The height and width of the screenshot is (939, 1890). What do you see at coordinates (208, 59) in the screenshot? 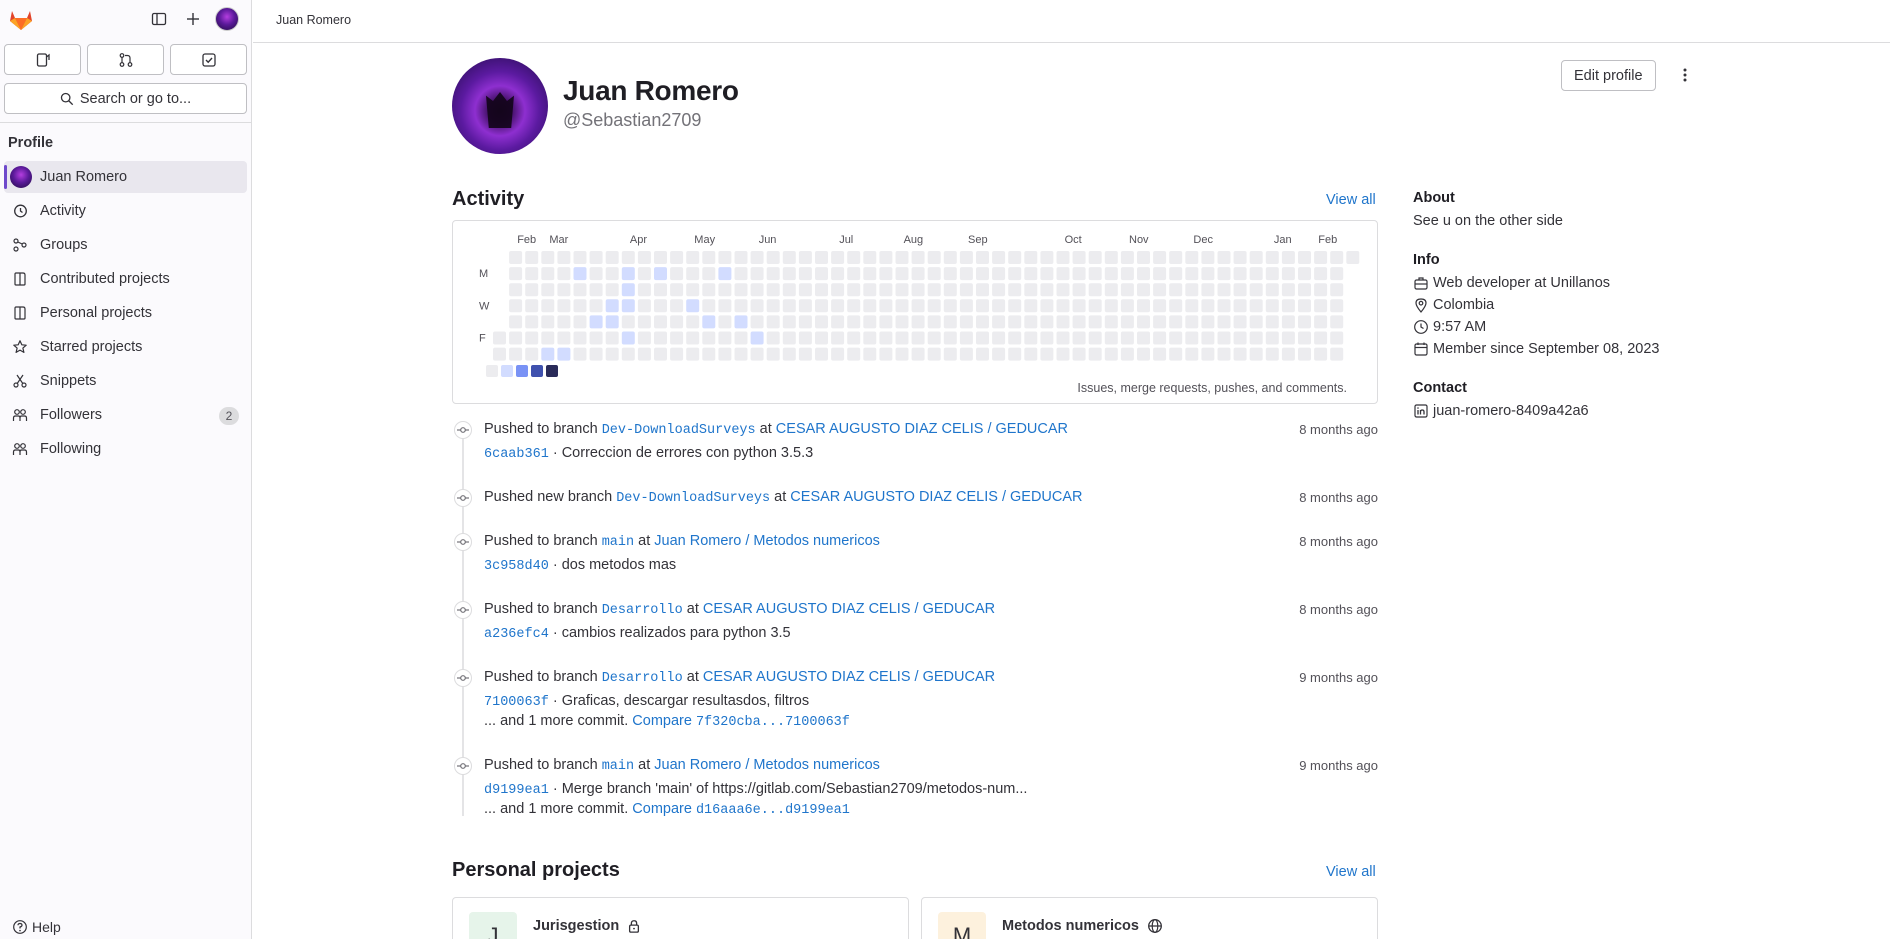
I see `todo-button` at bounding box center [208, 59].